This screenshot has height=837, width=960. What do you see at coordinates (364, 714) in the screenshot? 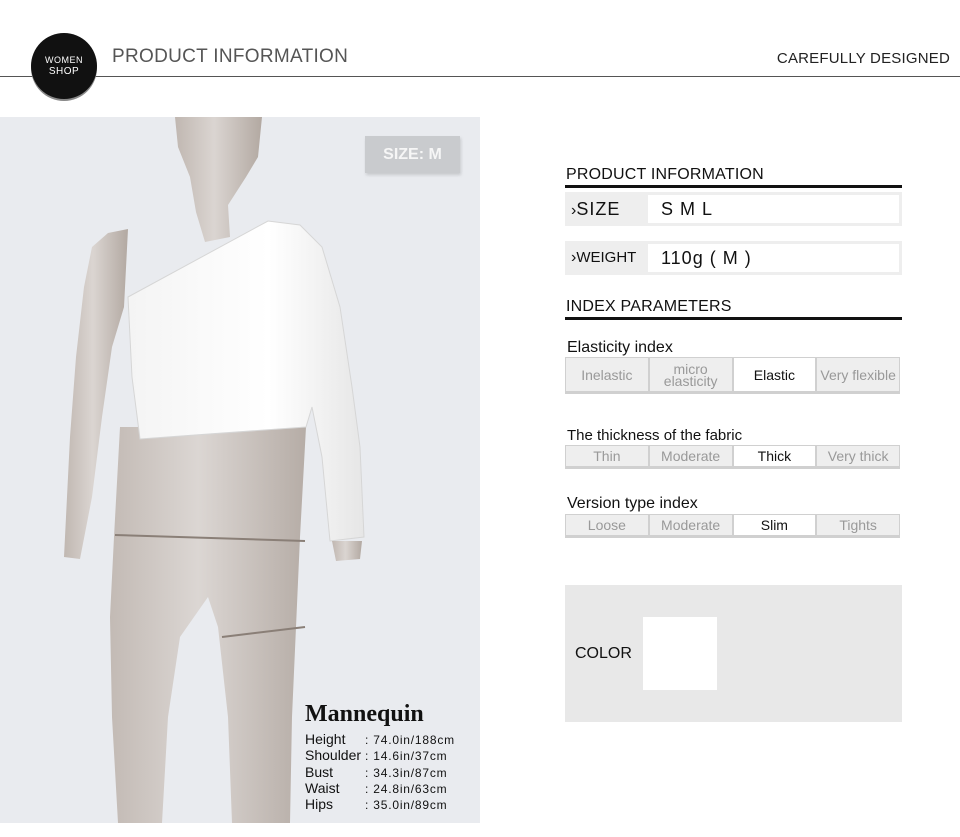
I see `mannequin-title: Mannequin` at bounding box center [364, 714].